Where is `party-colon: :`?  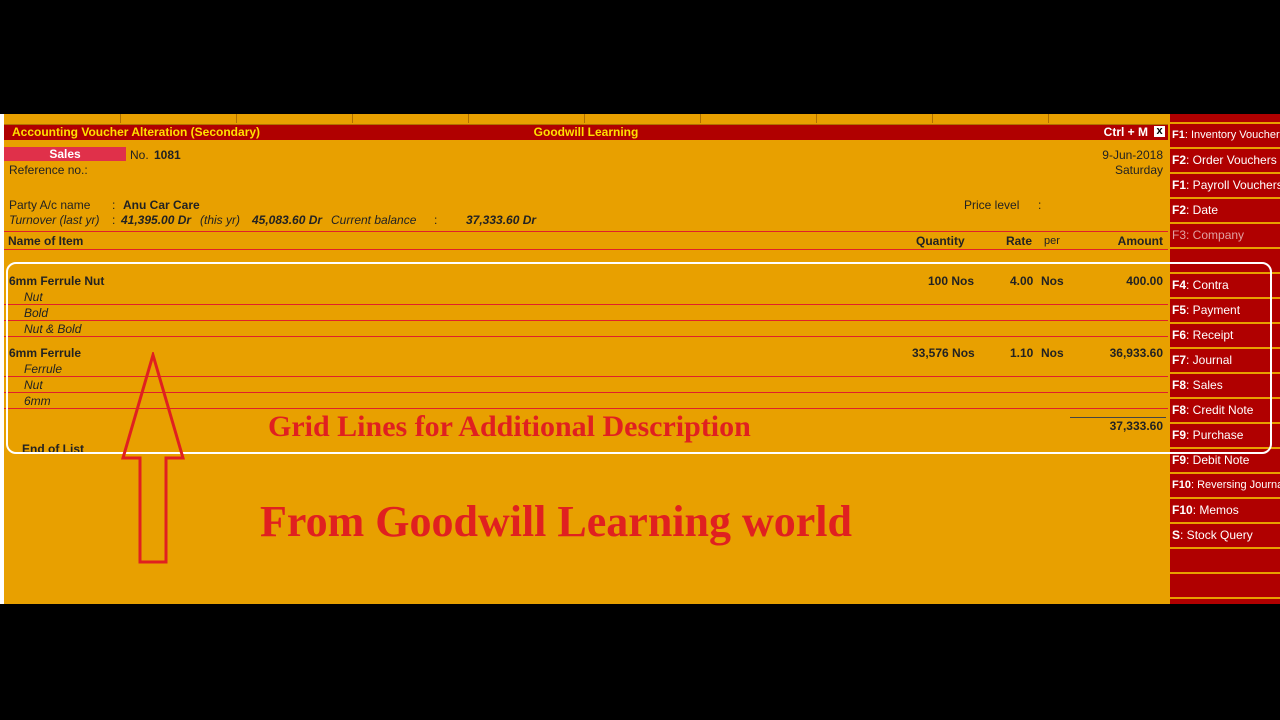
party-colon: : is located at coordinates (114, 205).